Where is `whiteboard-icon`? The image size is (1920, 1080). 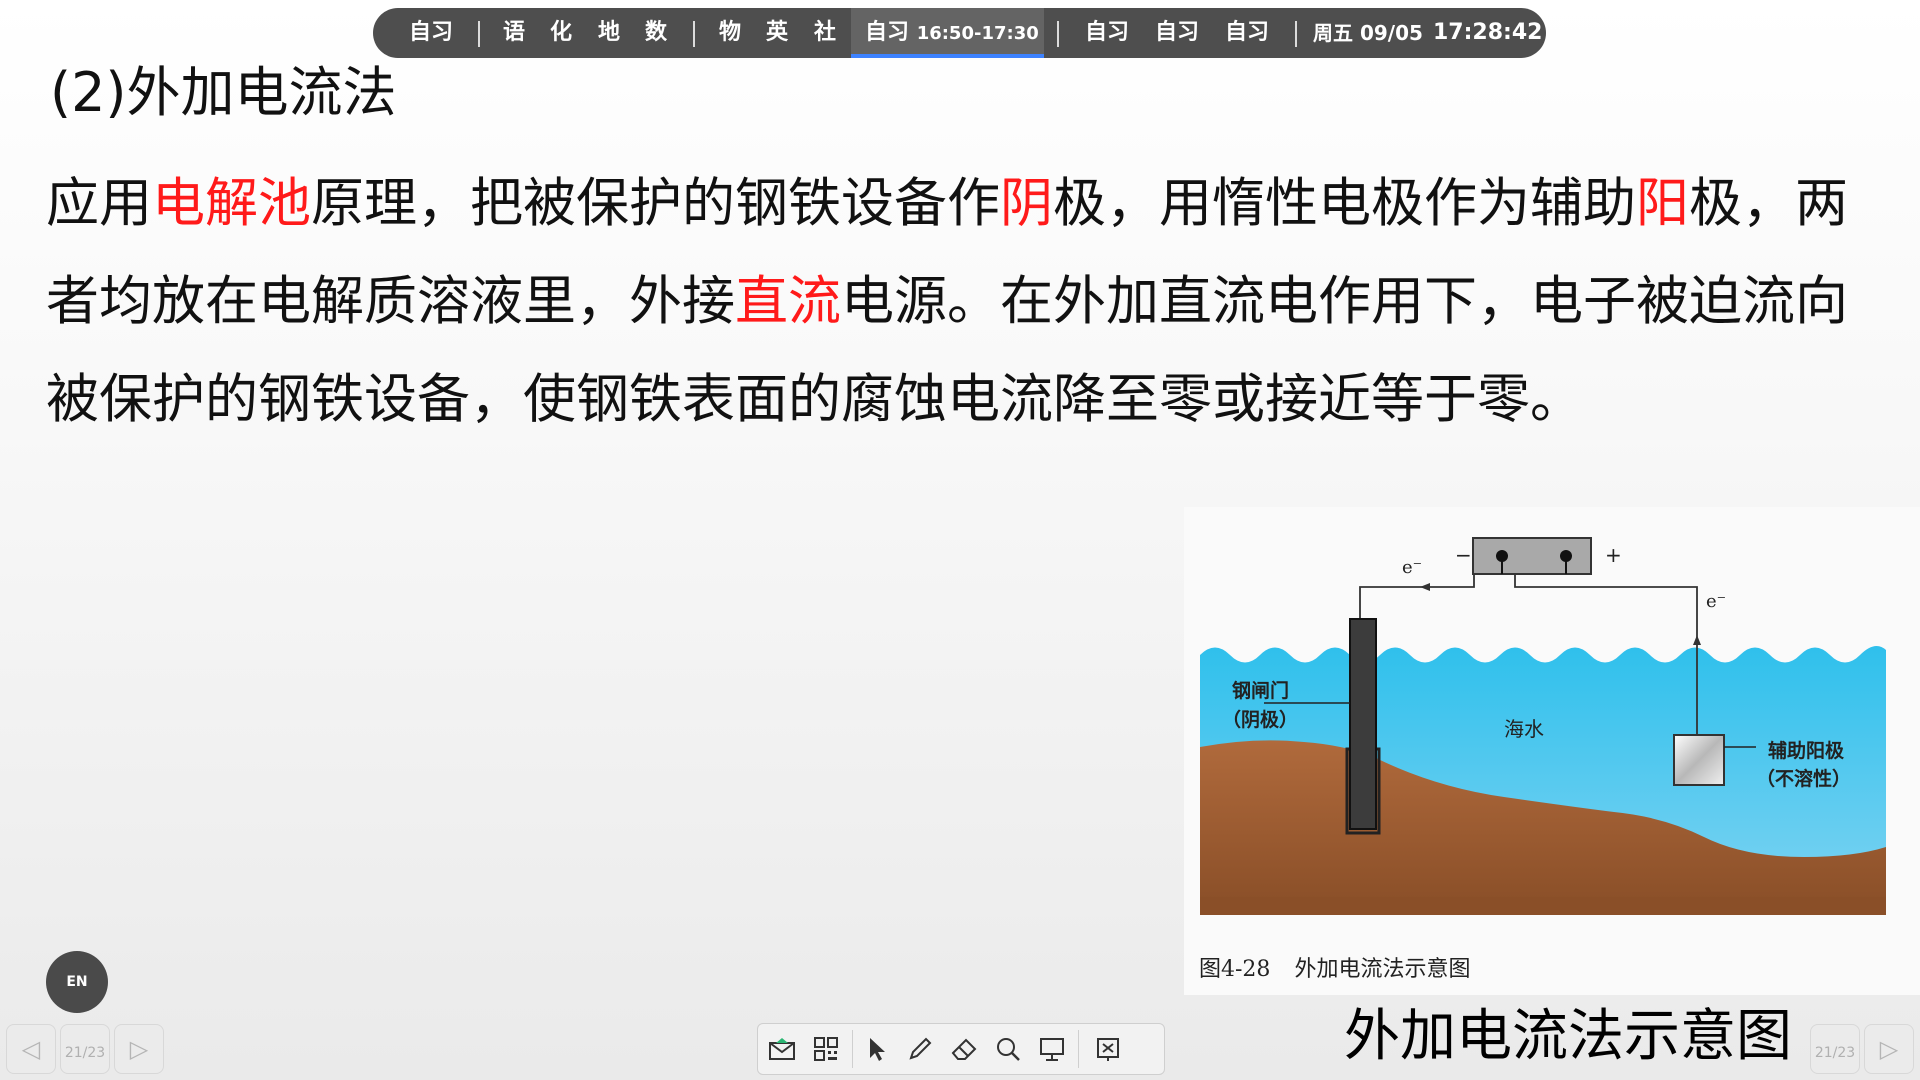 whiteboard-icon is located at coordinates (1052, 1049).